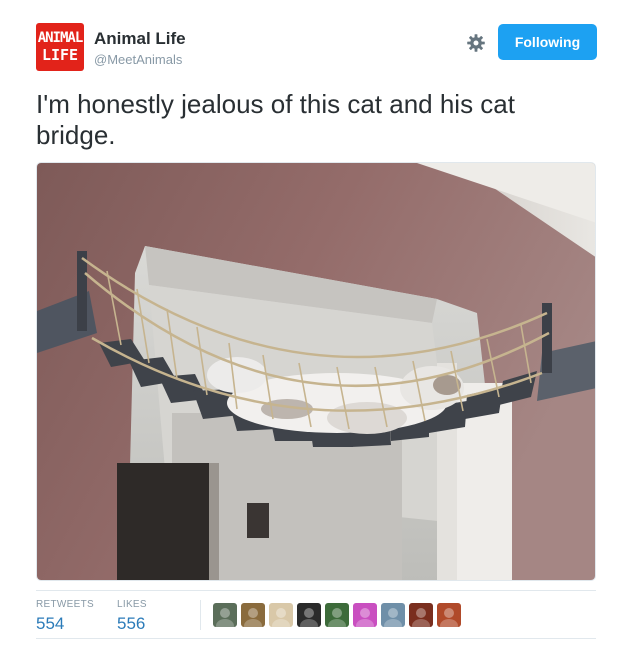 Image resolution: width=630 pixels, height=645 pixels. Describe the element at coordinates (200, 615) in the screenshot. I see `stats-separator` at that location.